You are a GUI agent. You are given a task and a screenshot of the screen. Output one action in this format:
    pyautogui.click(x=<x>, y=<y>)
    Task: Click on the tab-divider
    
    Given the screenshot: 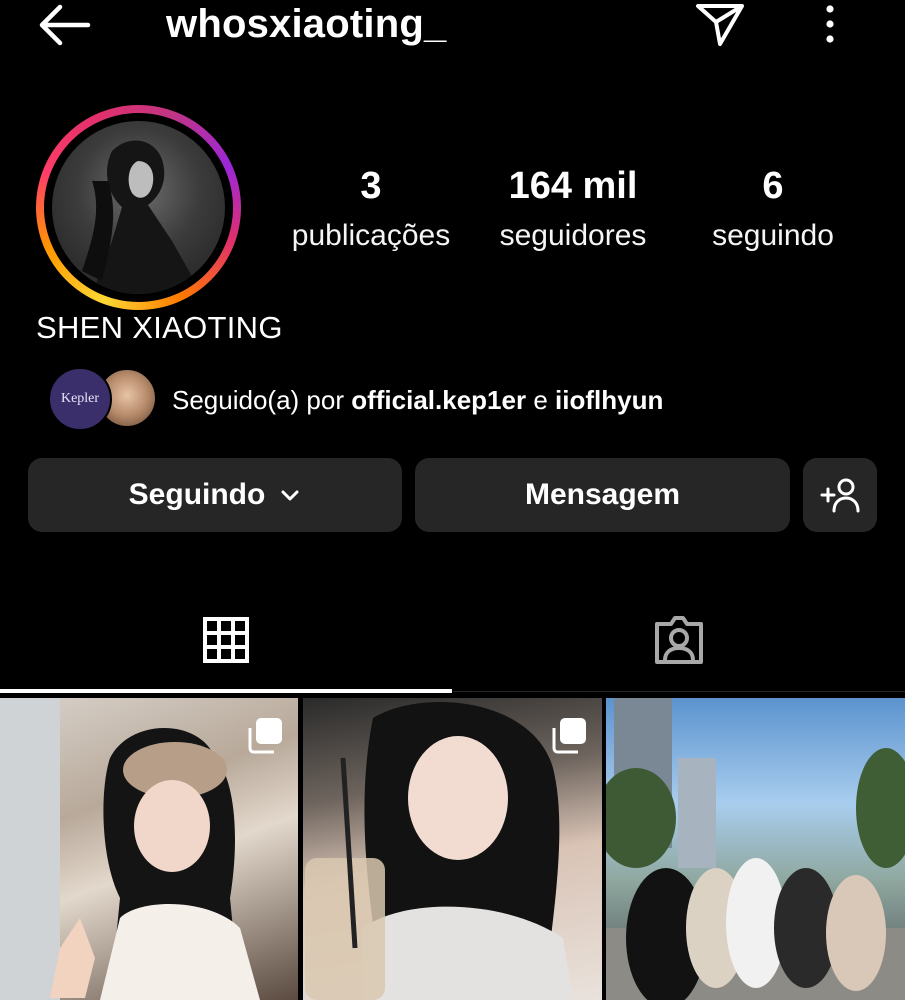 What is the action you would take?
    pyautogui.click(x=679, y=691)
    